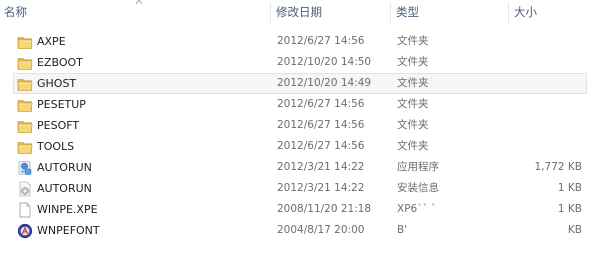 The width and height of the screenshot is (602, 277). I want to click on file-row: AXPE 2012/6/27 14:56 文件夹, so click(300, 41).